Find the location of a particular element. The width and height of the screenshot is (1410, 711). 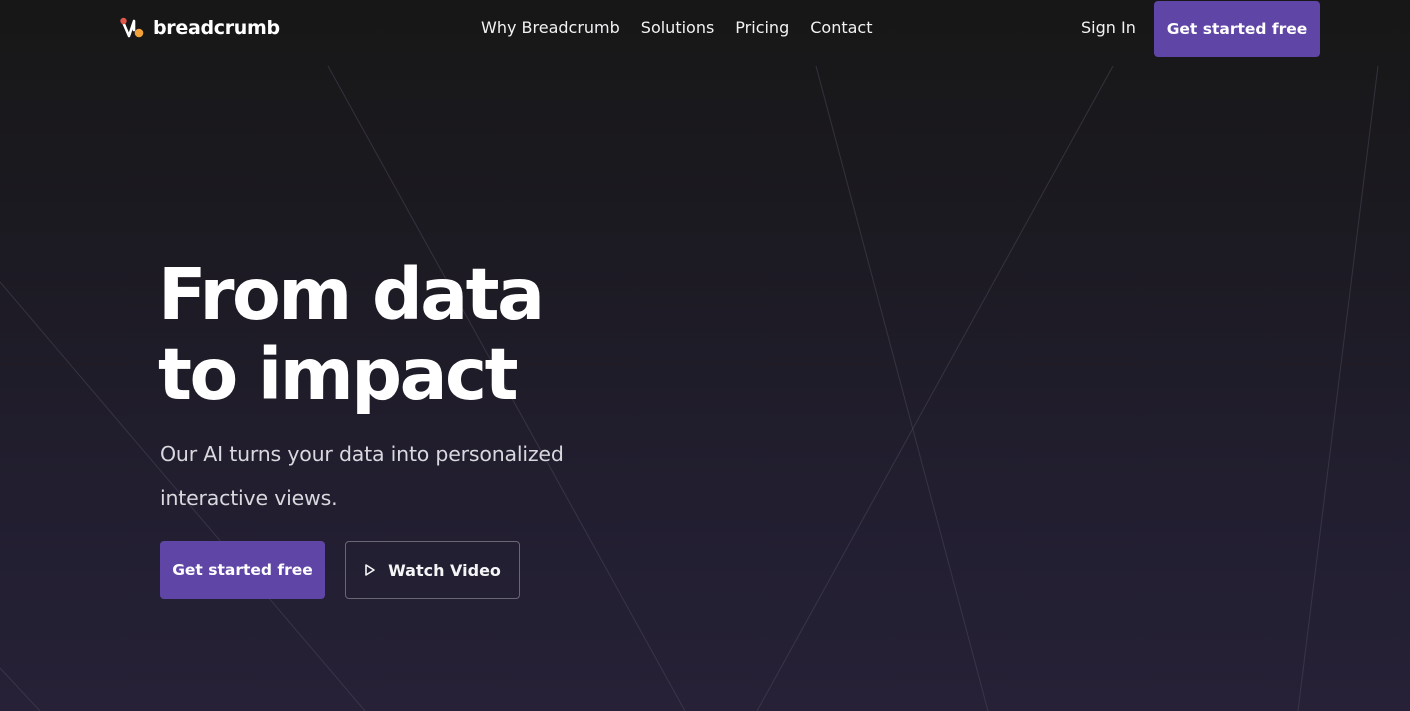

sign-in-link: Sign In is located at coordinates (1108, 28).